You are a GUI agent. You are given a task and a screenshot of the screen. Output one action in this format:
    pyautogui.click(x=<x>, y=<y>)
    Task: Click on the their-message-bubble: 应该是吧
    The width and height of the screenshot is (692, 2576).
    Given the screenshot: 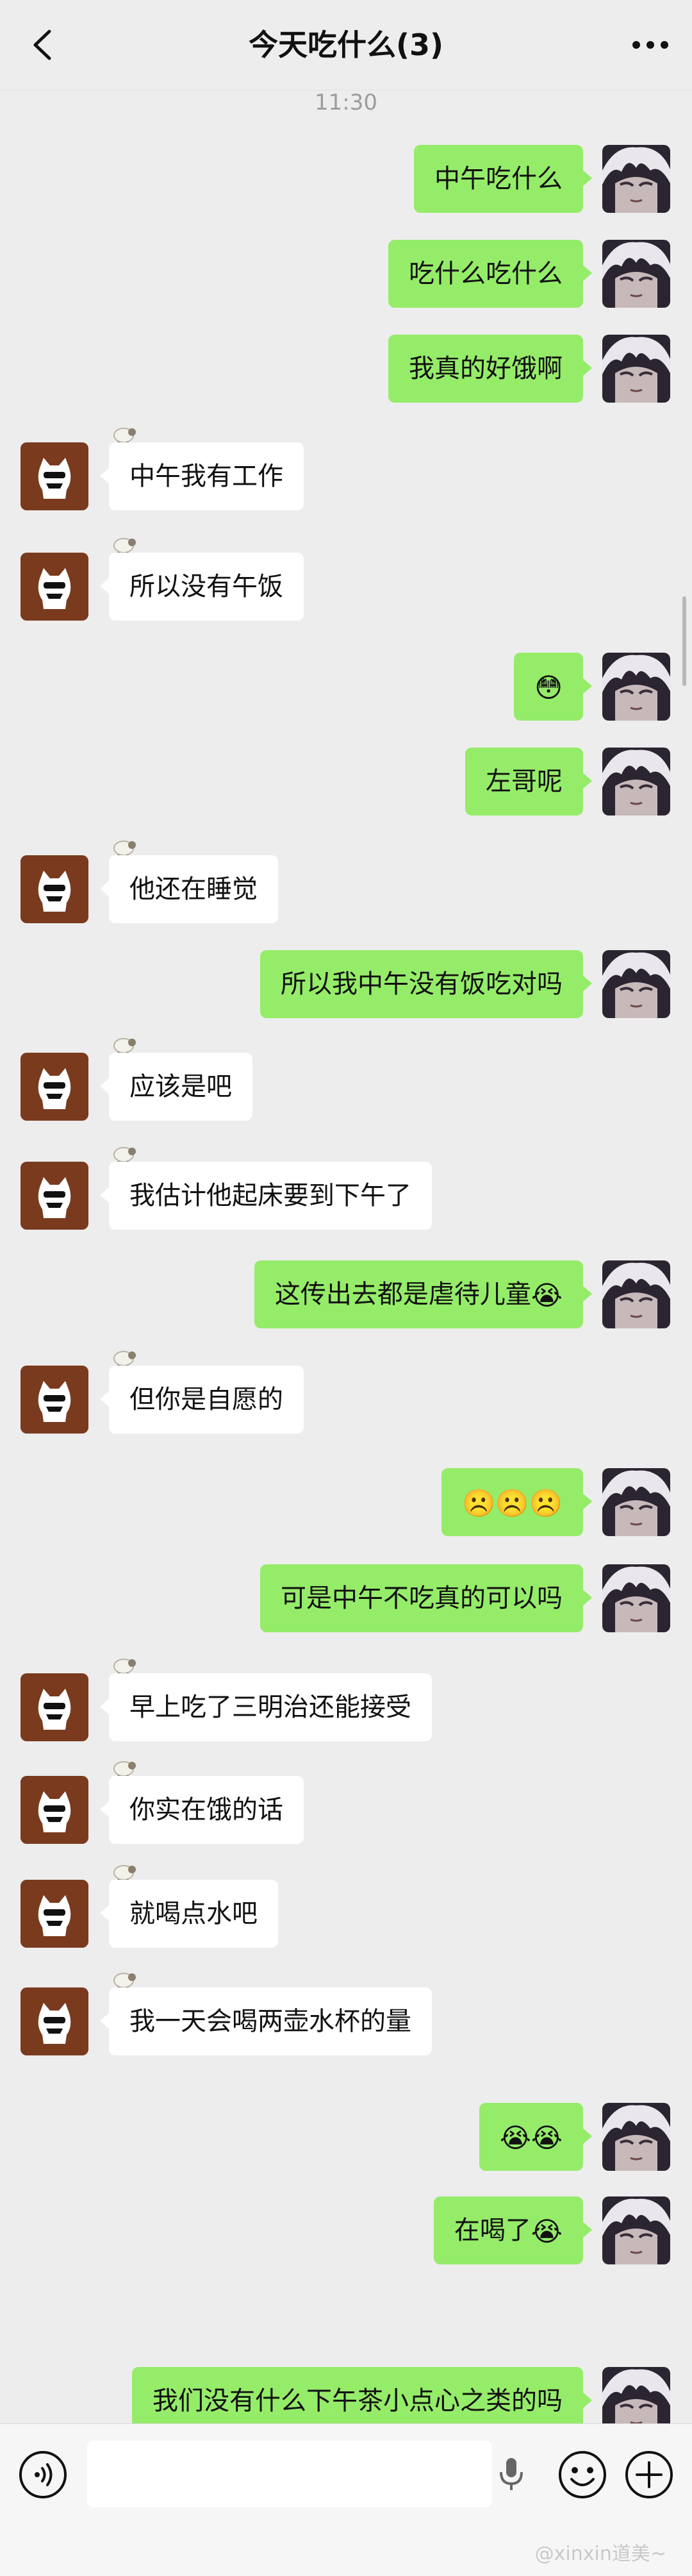 What is the action you would take?
    pyautogui.click(x=176, y=1087)
    